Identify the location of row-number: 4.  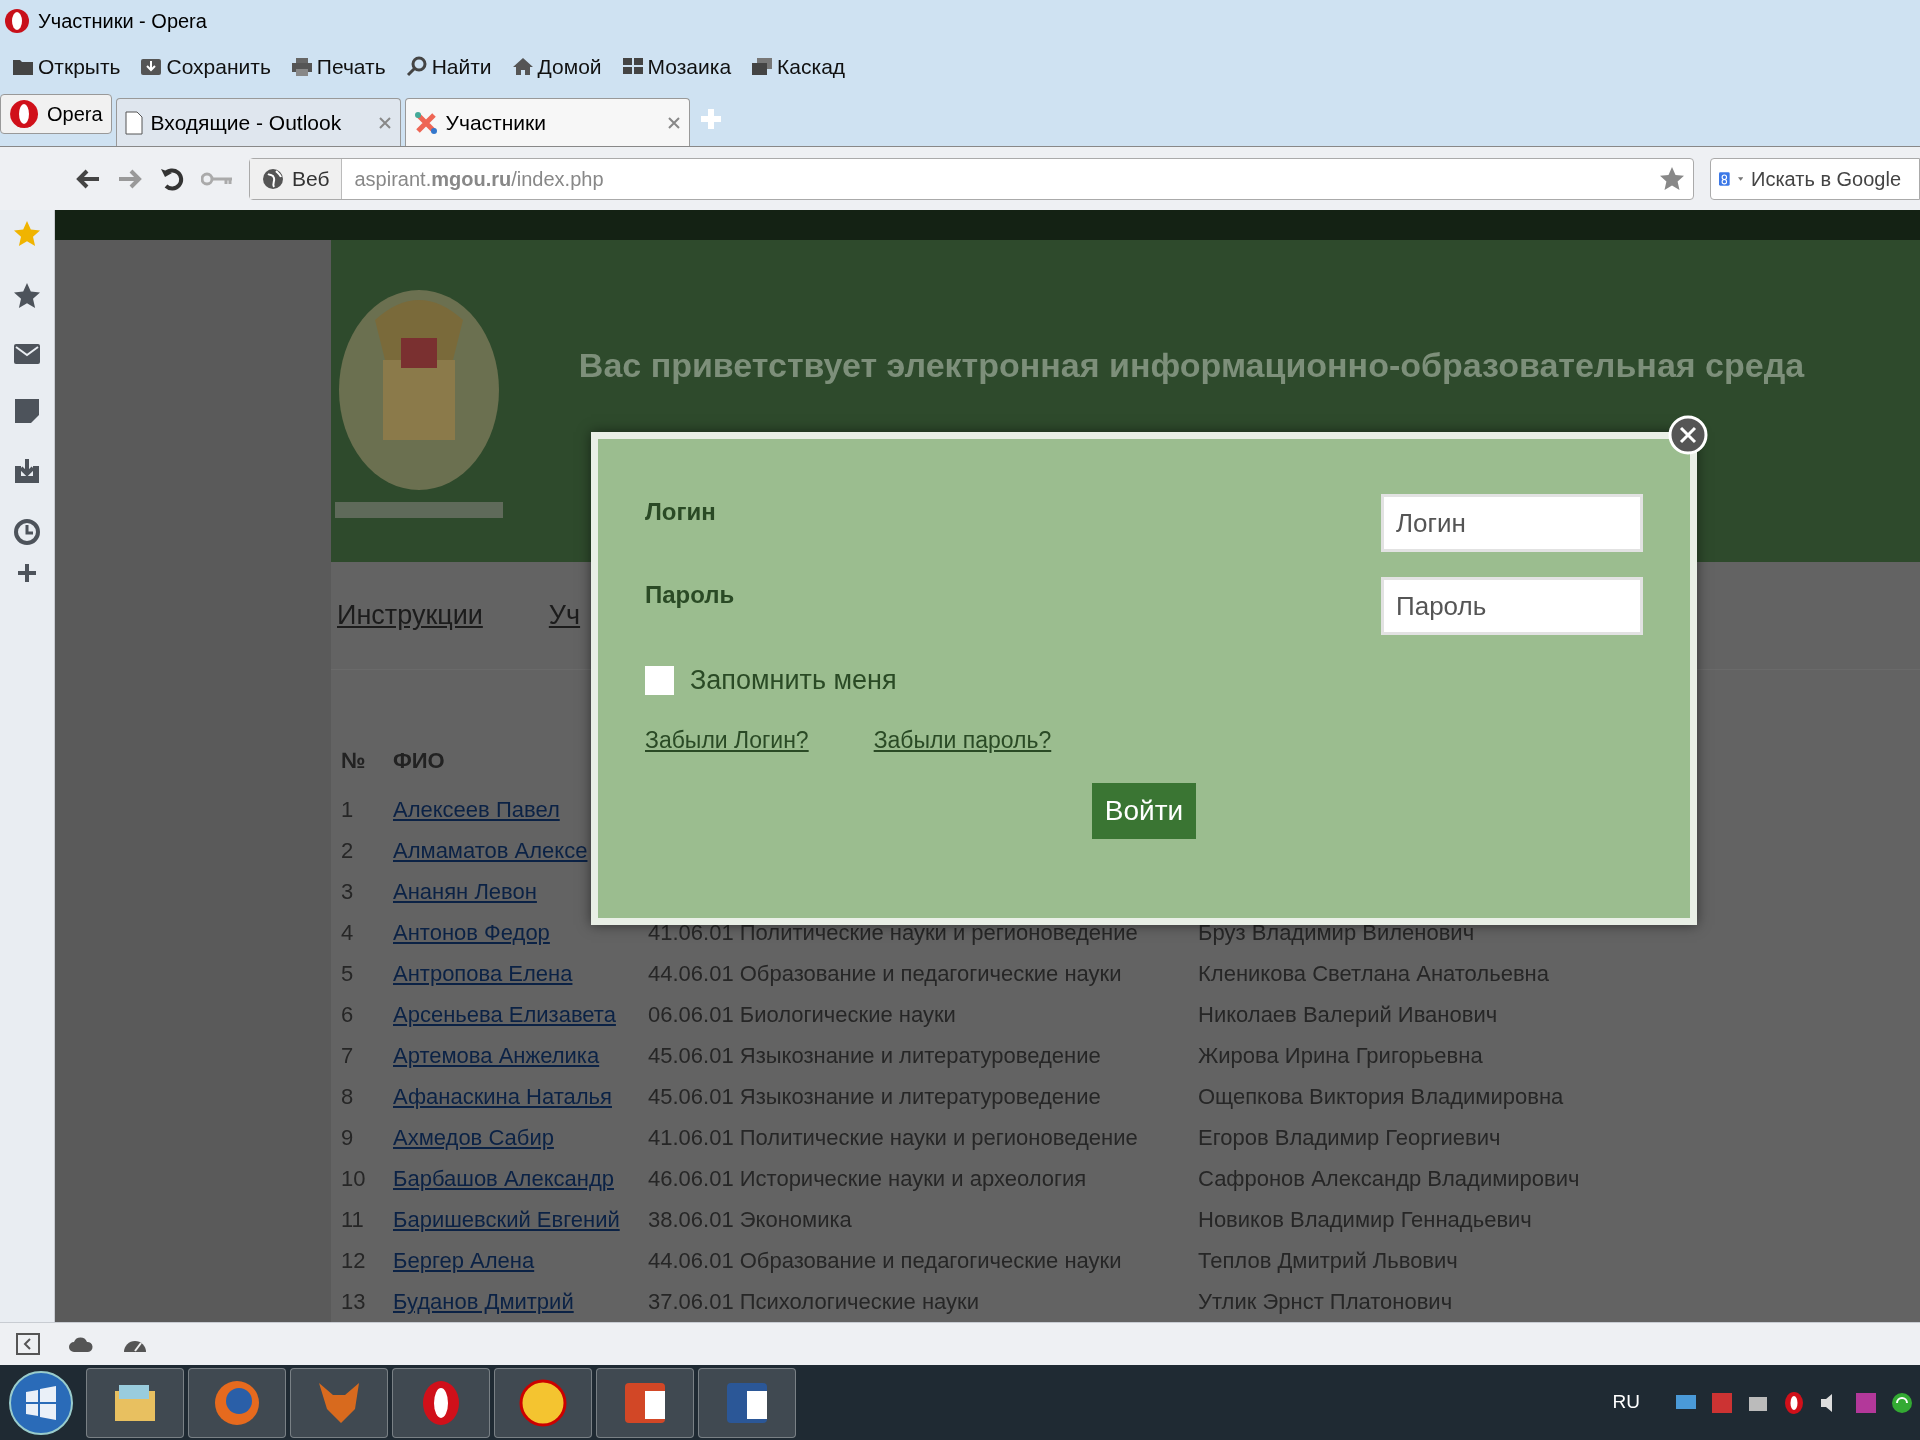
(348, 933).